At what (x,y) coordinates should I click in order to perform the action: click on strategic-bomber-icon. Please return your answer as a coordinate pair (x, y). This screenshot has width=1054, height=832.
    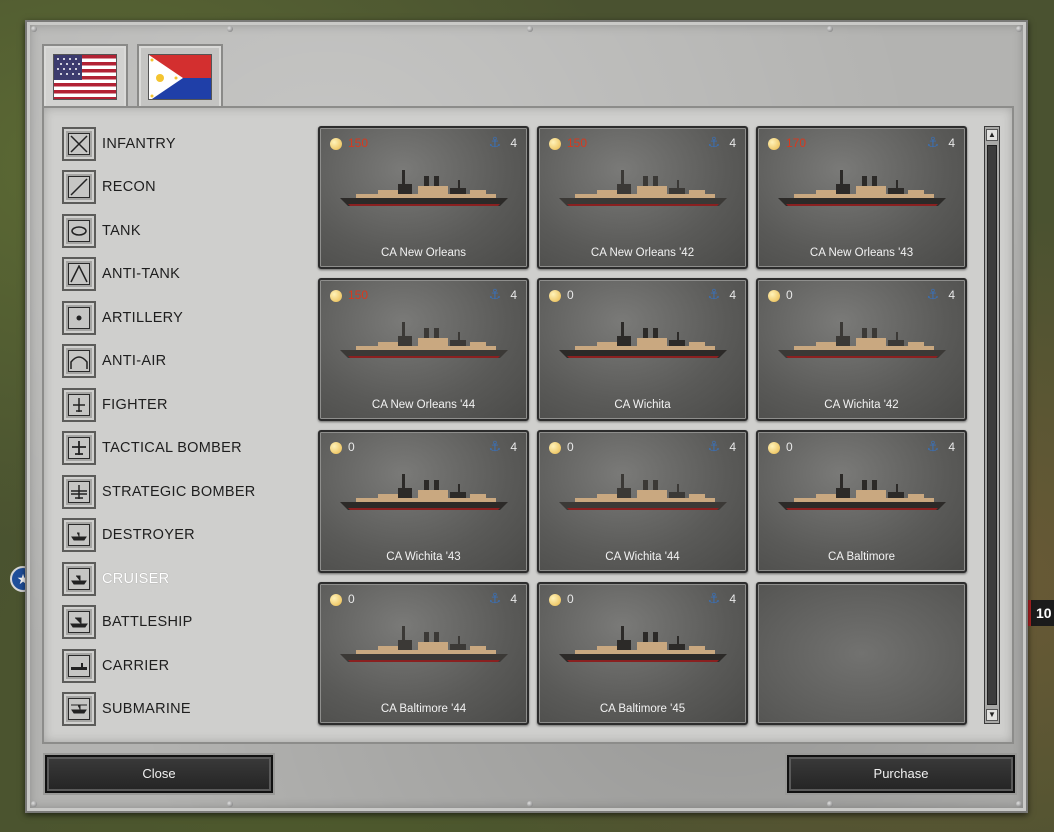
    Looking at the image, I should click on (79, 491).